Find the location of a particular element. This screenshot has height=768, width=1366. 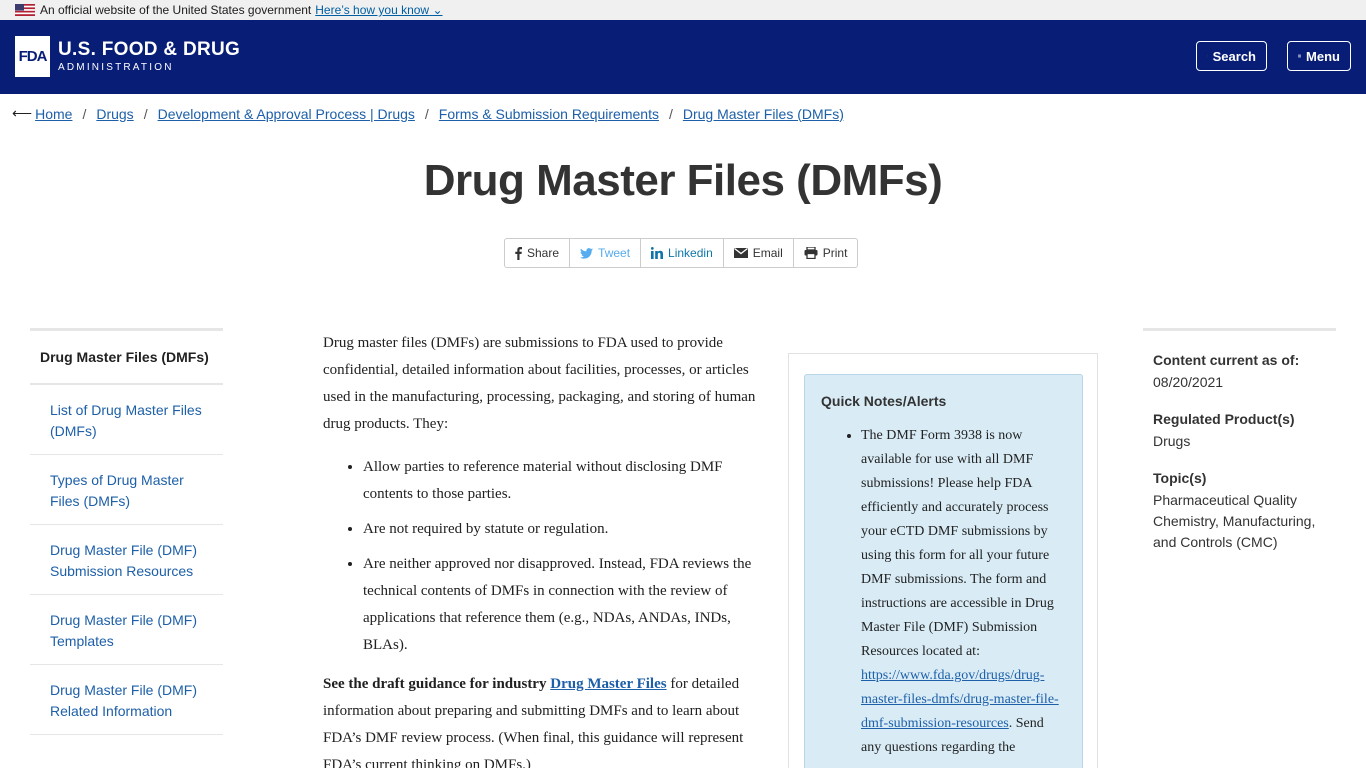

share-bar: Share Tweet Linkedin Email Print is located at coordinates (681, 253).